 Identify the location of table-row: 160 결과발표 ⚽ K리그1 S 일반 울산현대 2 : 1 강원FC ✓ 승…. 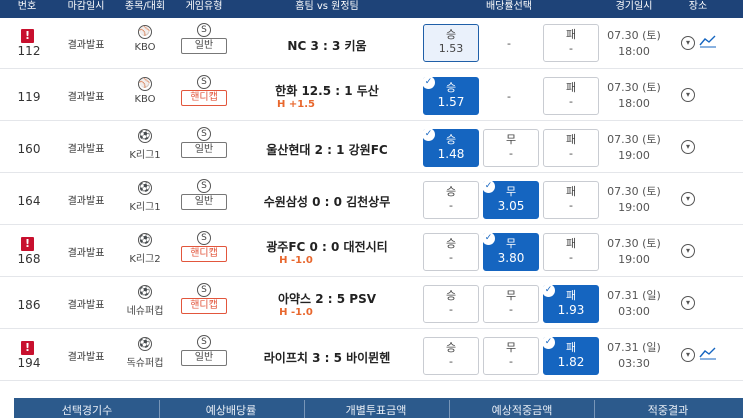
(371, 147).